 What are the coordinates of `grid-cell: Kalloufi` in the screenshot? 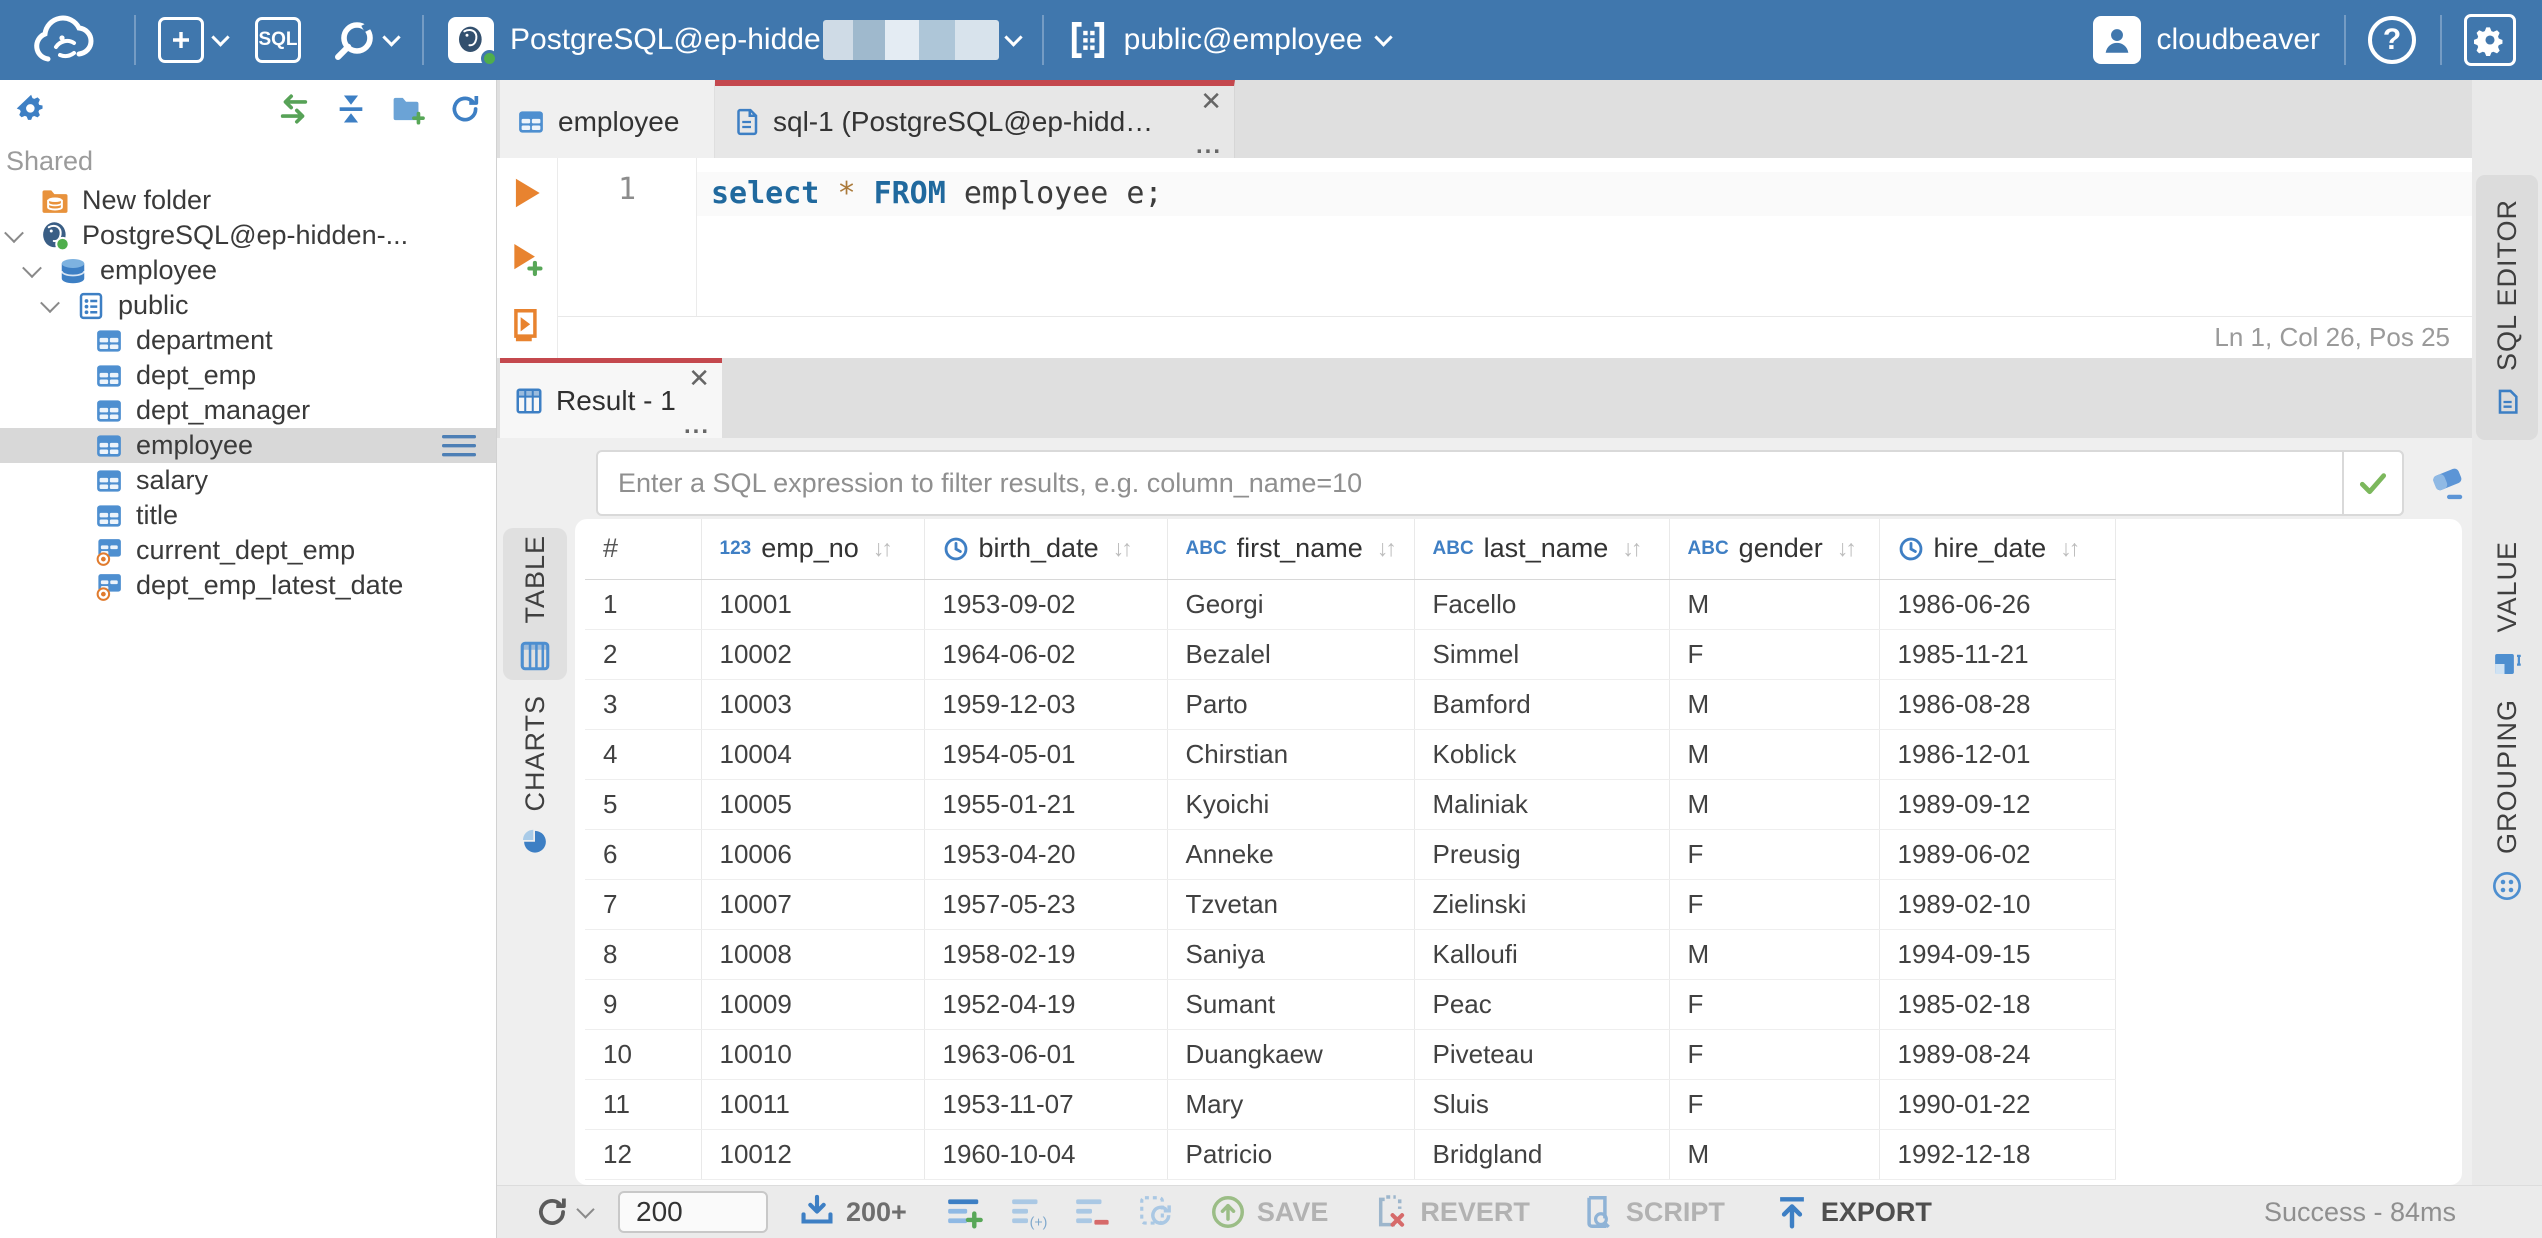 It's located at (1542, 954).